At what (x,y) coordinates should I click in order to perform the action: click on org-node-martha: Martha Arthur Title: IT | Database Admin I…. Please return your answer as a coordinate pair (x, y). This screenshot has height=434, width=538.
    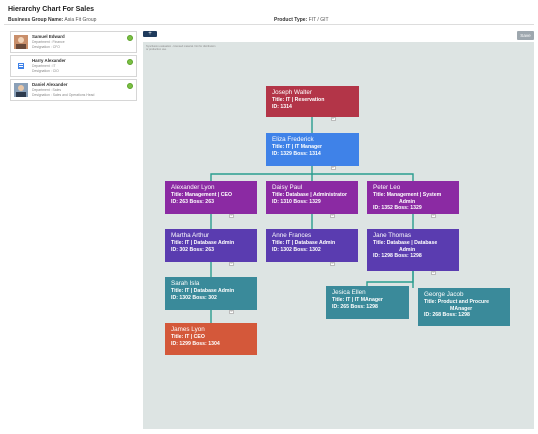
    Looking at the image, I should click on (211, 247).